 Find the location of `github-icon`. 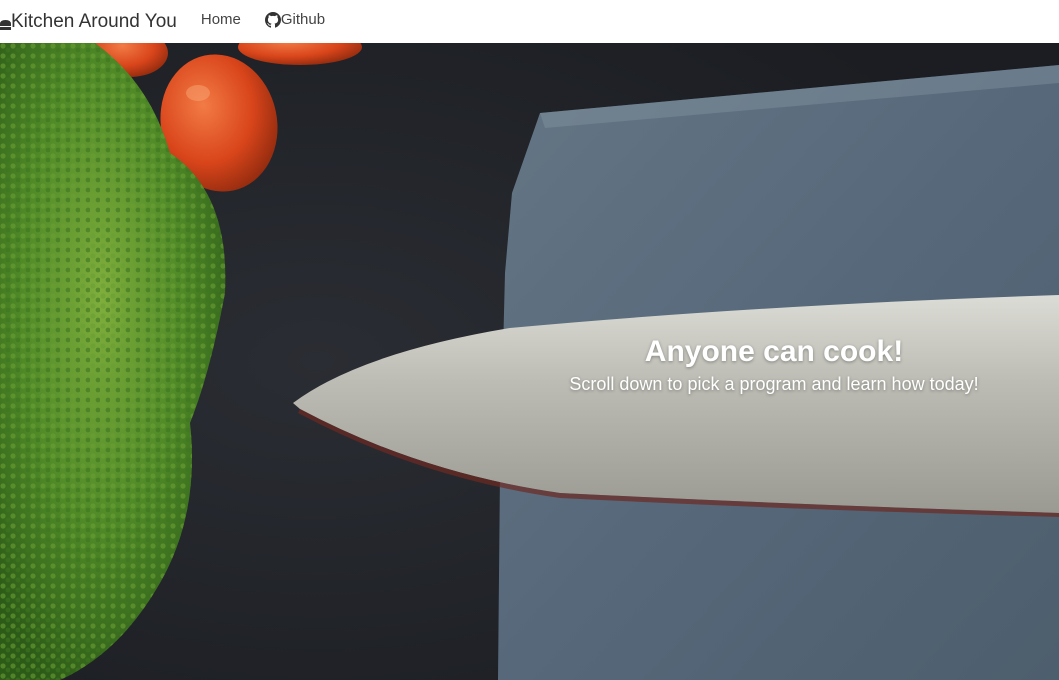

github-icon is located at coordinates (272, 19).